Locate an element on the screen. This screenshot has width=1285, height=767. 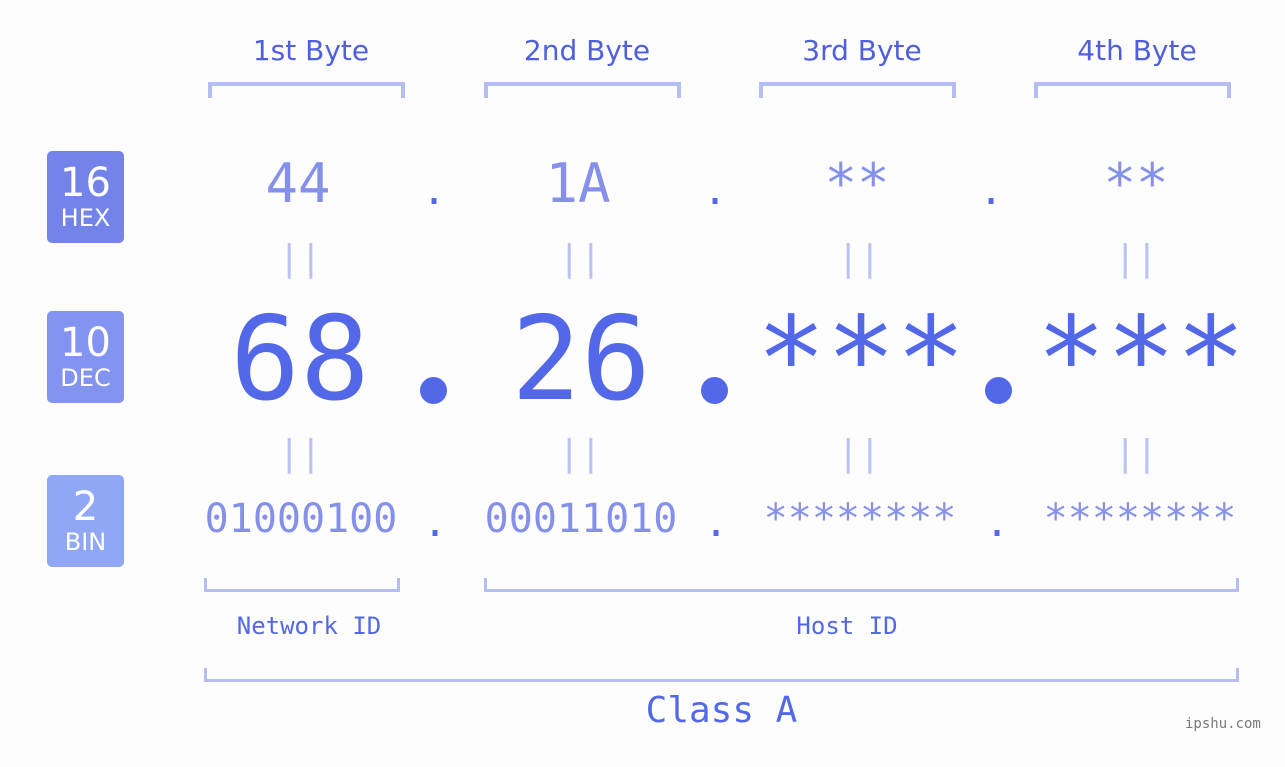
bin-byte-4: ******** is located at coordinates (1140, 519).